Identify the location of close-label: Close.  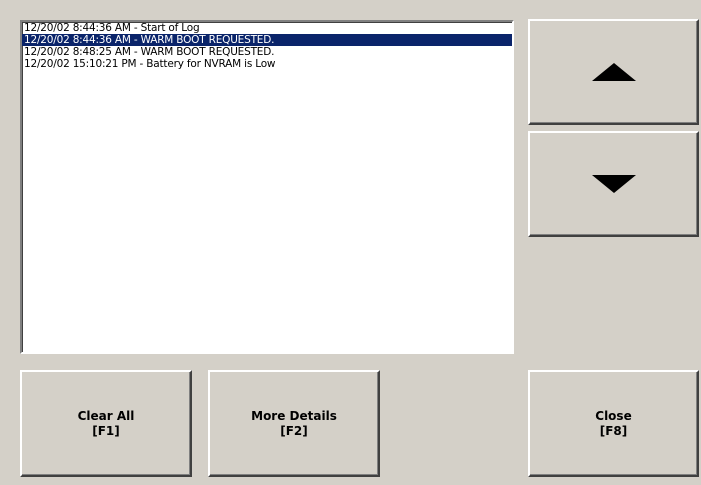
(613, 415).